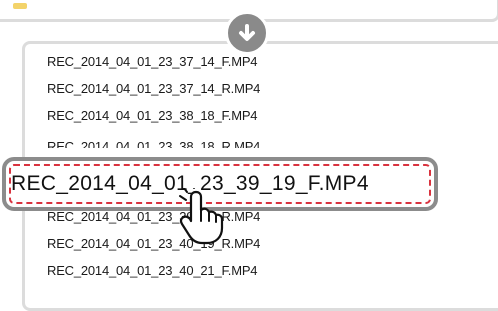  I want to click on file-list-item: REC_2014_04_01_23_37_14_R.MP4, so click(153, 89).